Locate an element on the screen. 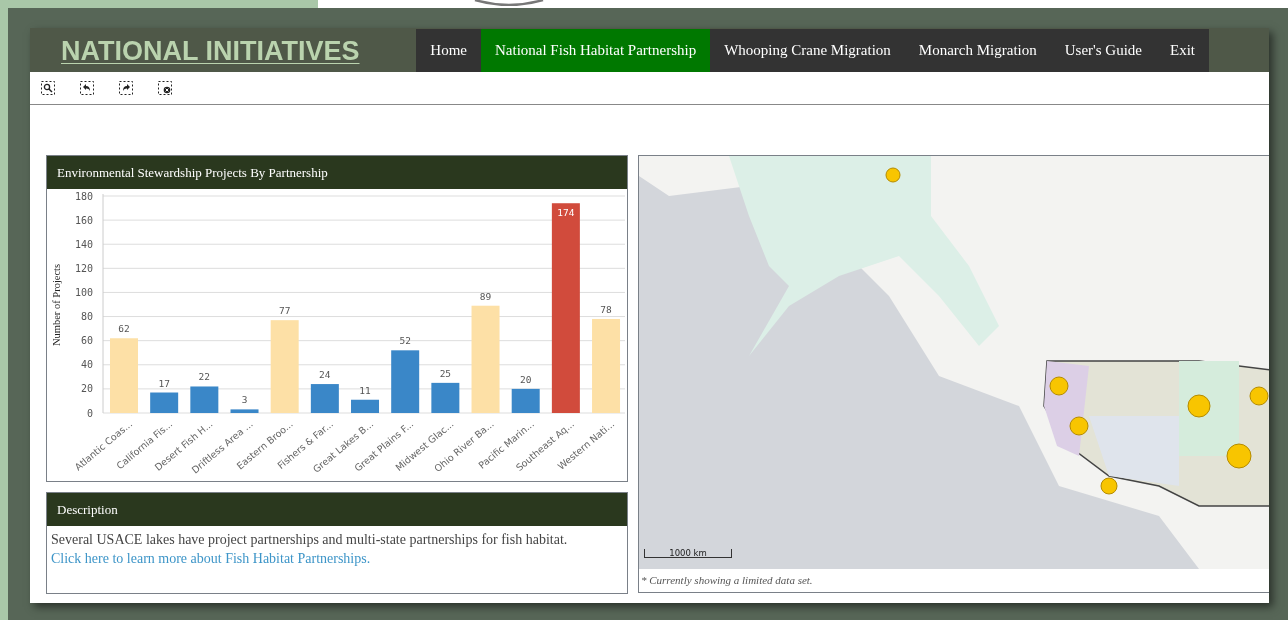  nav-tab: User's Guide is located at coordinates (1103, 50).